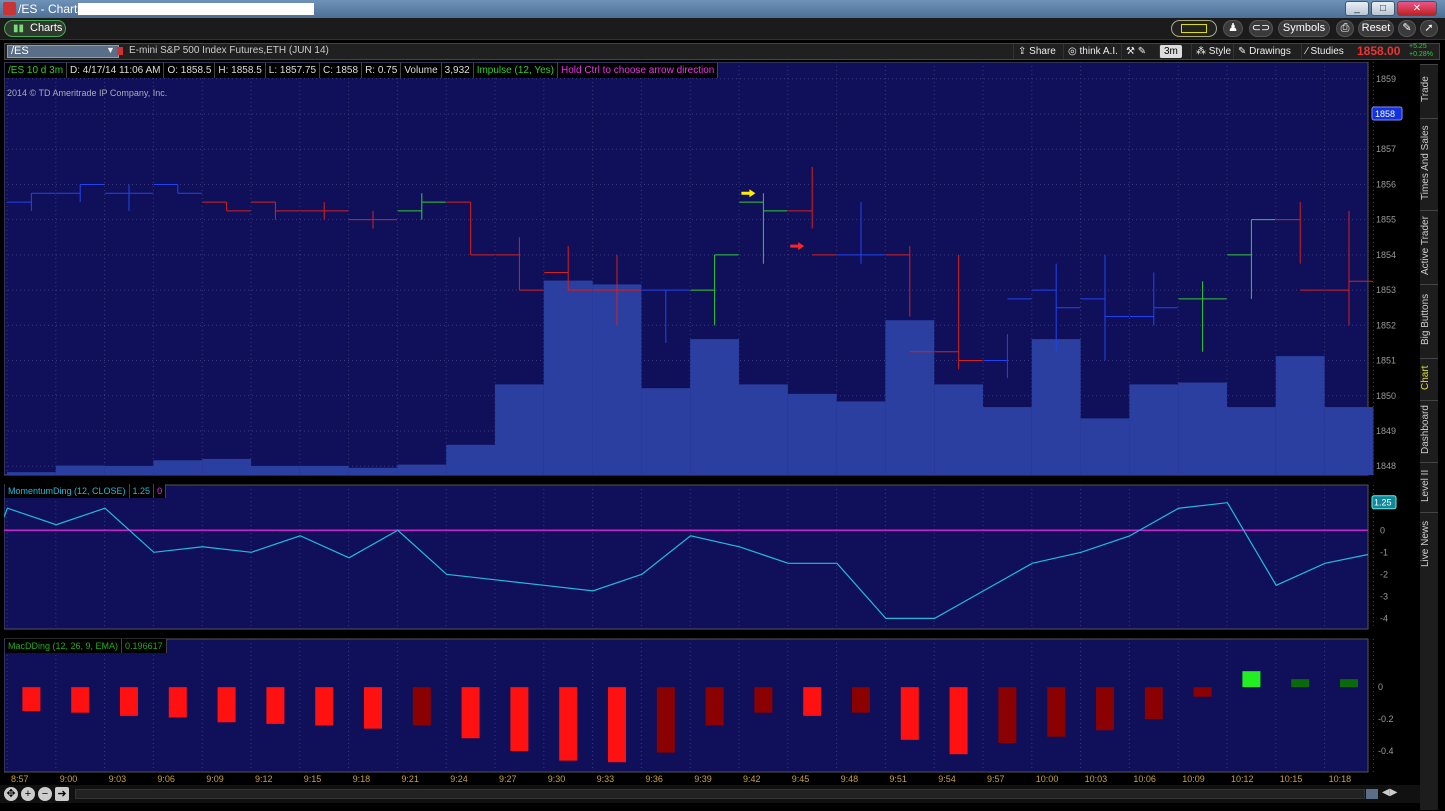 This screenshot has height=811, width=1445. I want to click on tab-trade: Trade, so click(1429, 89).